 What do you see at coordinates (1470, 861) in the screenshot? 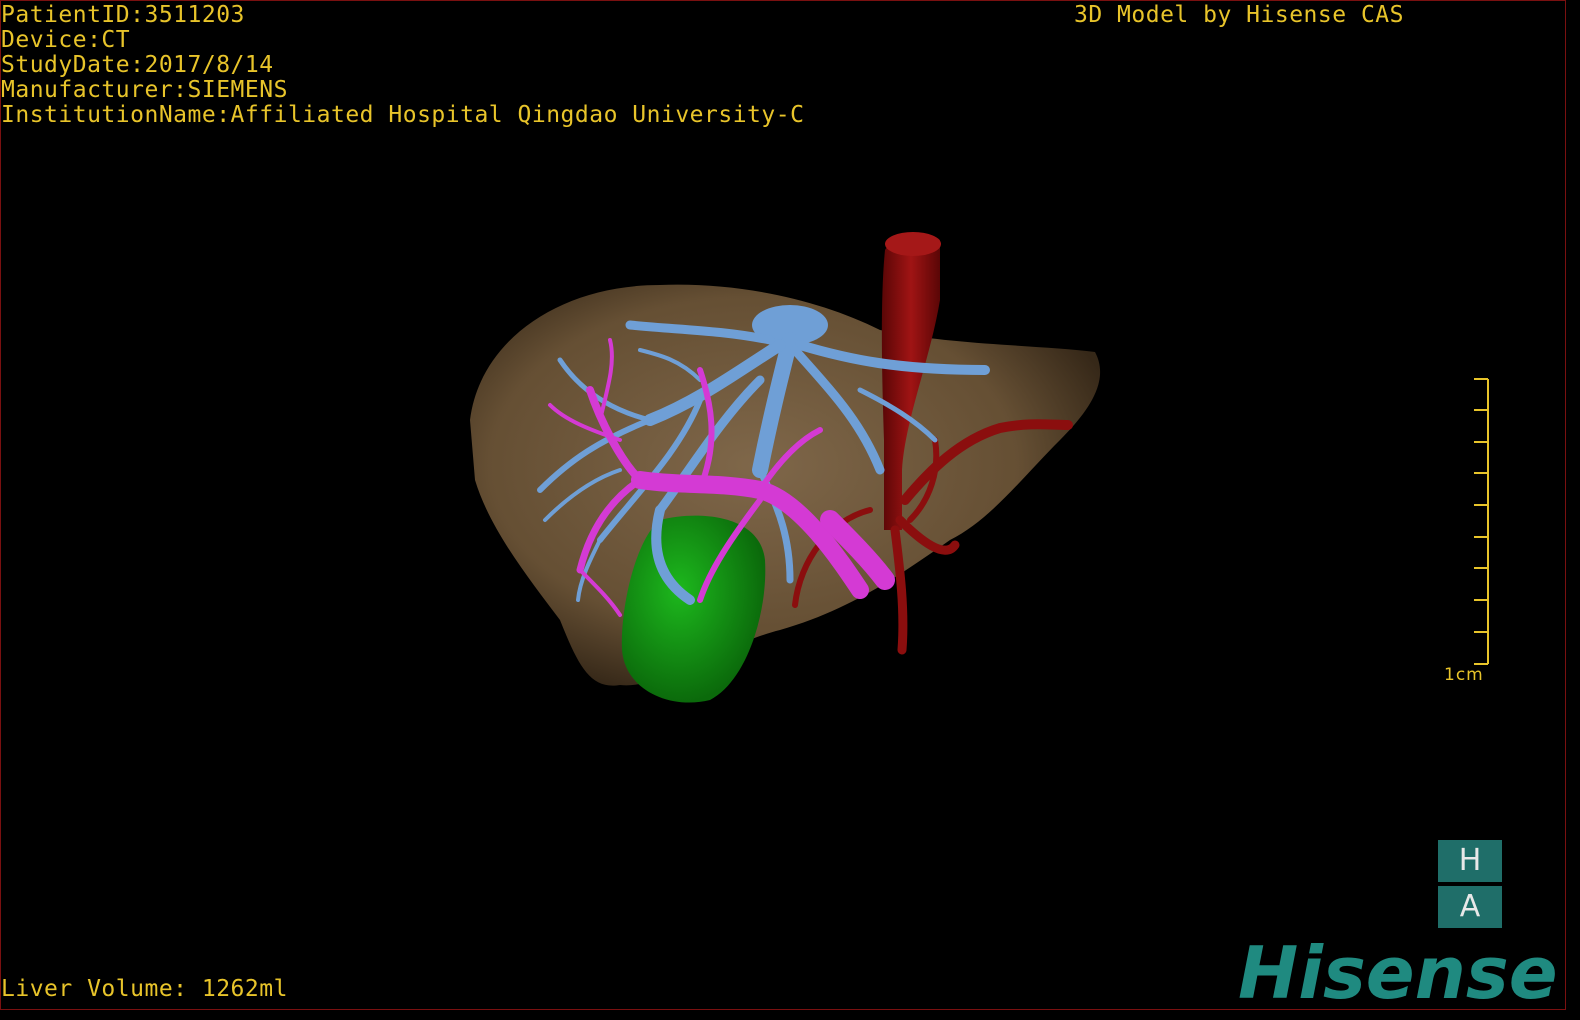
I see `orientation-cube-top: H` at bounding box center [1470, 861].